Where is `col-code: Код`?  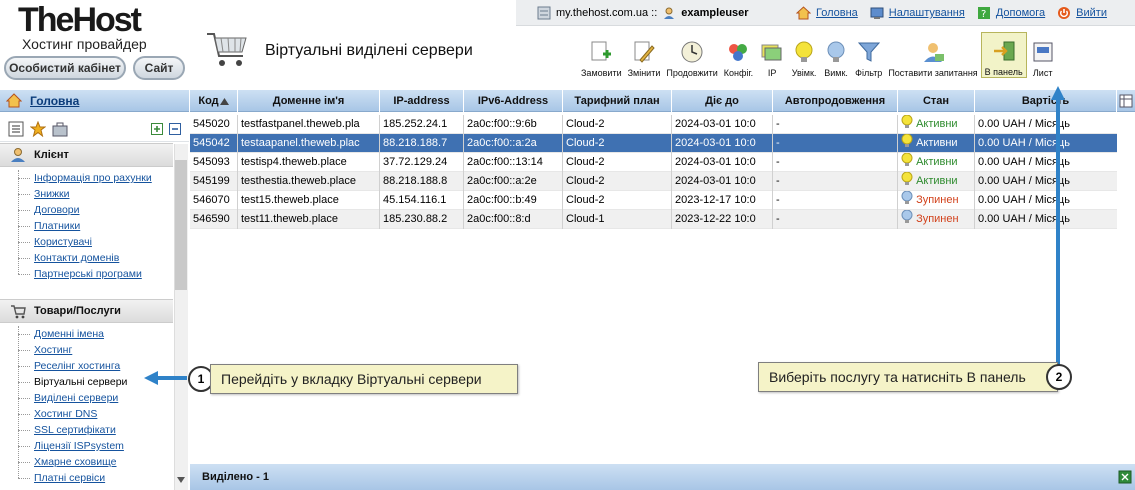
col-code: Код is located at coordinates (214, 101).